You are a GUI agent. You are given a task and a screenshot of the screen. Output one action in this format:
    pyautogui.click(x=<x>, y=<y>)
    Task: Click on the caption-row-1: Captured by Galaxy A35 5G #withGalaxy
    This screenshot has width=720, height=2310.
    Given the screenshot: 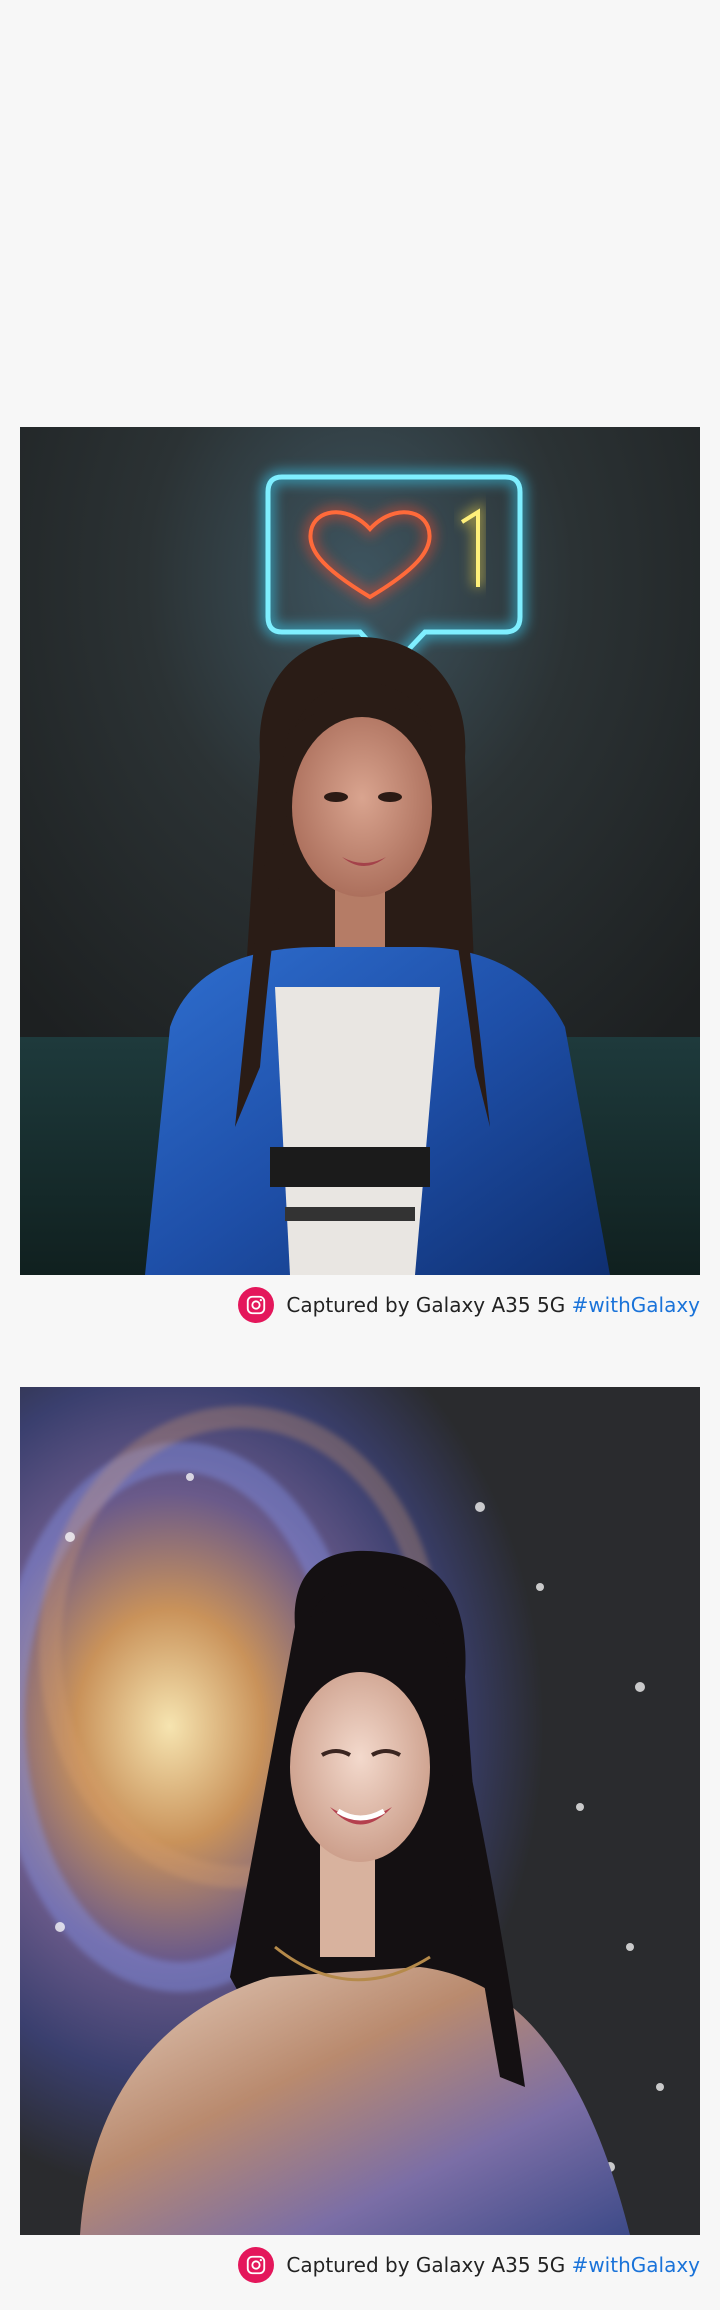 What is the action you would take?
    pyautogui.click(x=469, y=1305)
    